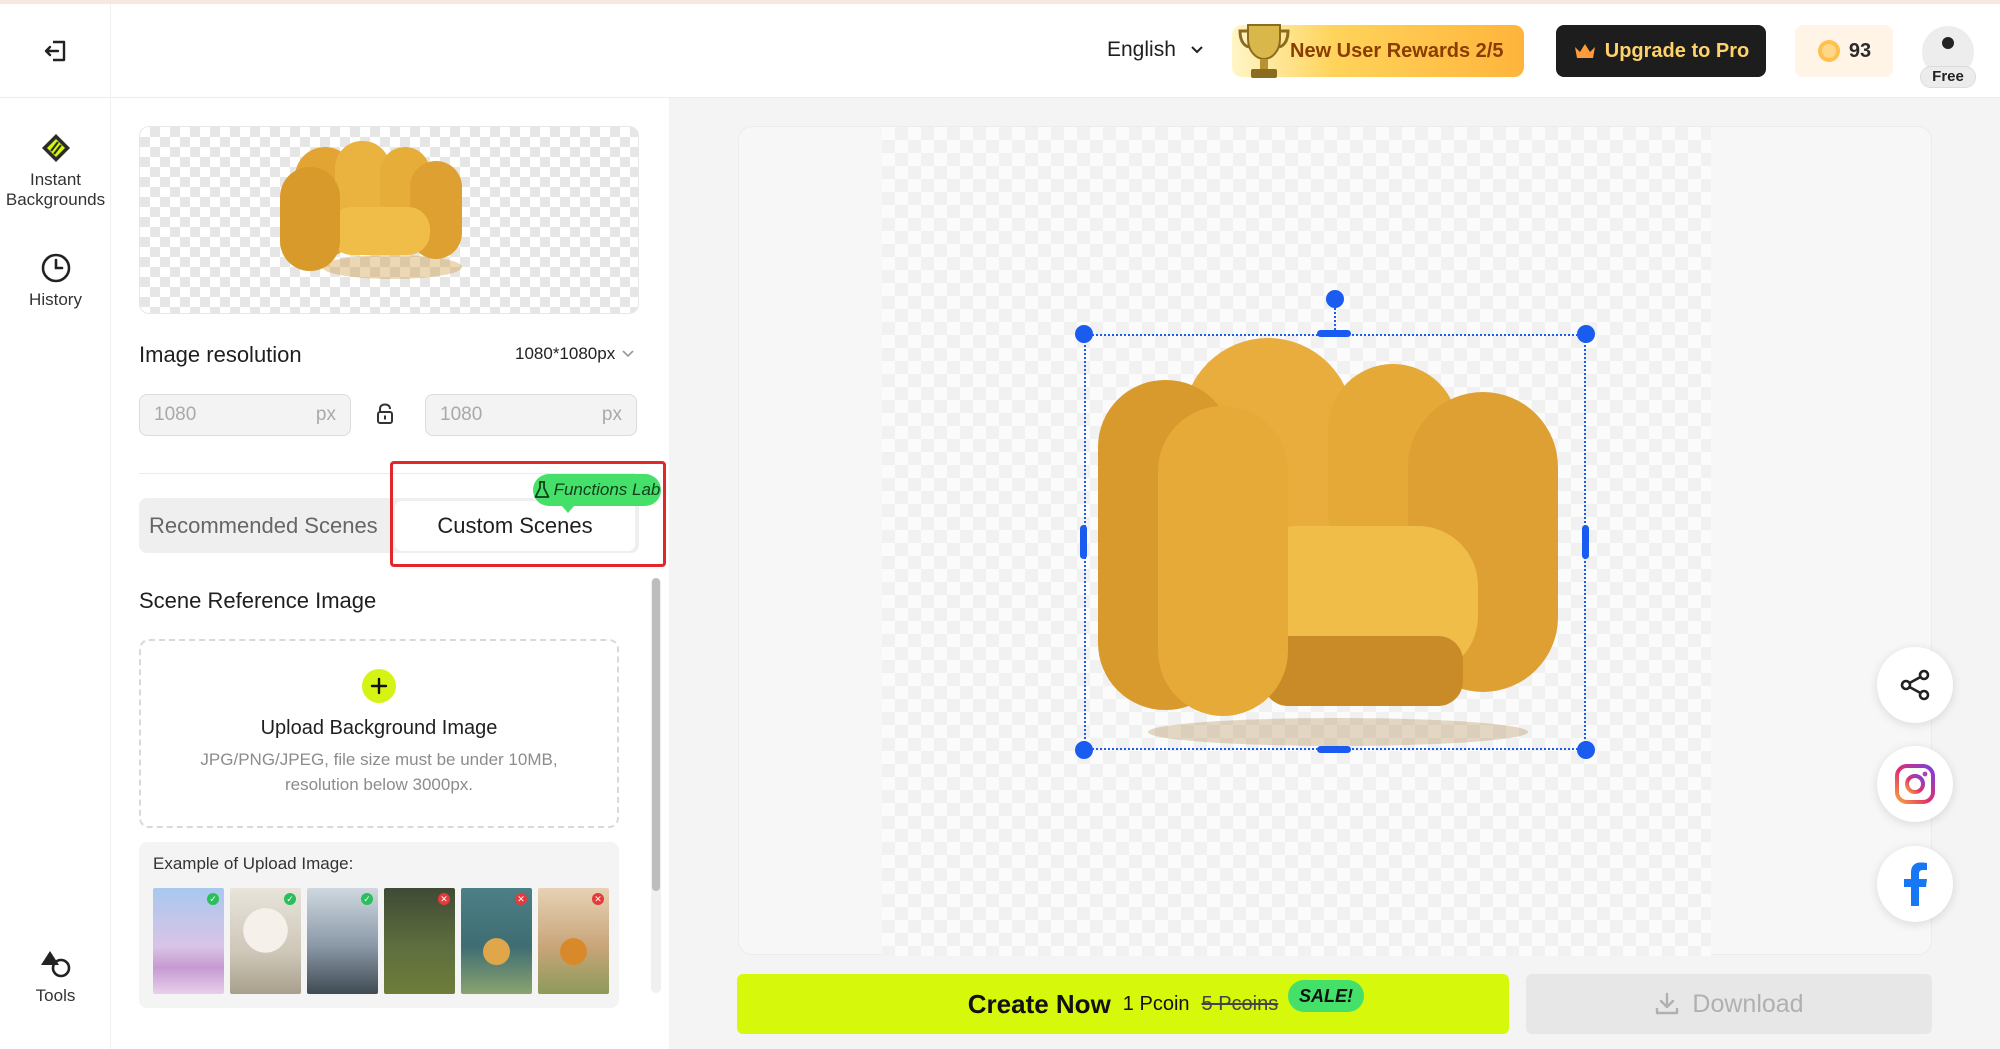 This screenshot has height=1049, width=2000. What do you see at coordinates (379, 686) in the screenshot?
I see `add-icon` at bounding box center [379, 686].